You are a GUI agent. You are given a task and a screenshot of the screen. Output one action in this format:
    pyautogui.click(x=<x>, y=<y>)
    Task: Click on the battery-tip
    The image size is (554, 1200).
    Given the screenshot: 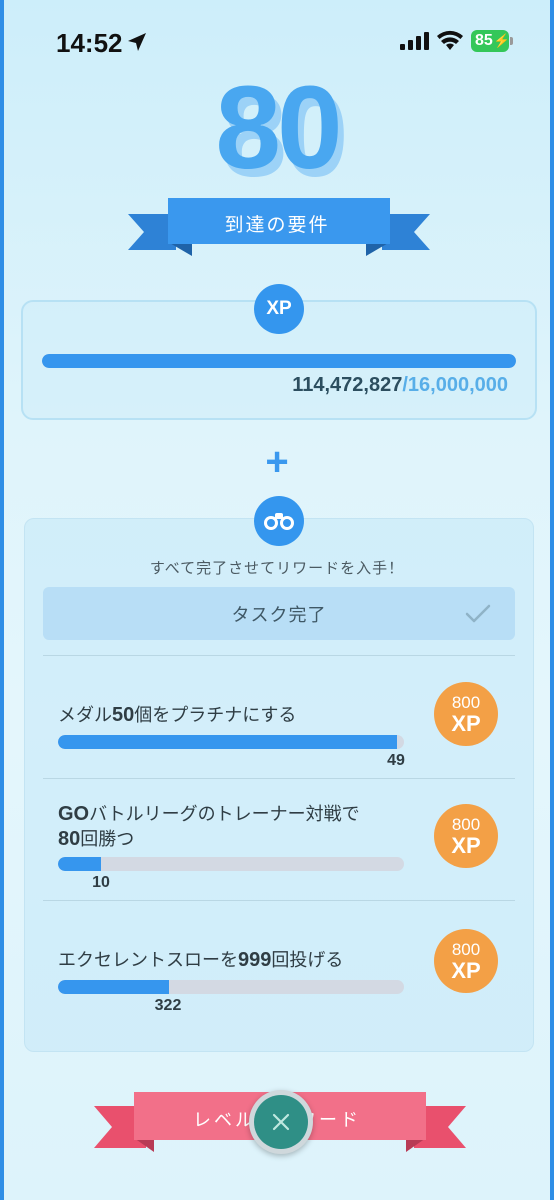 What is the action you would take?
    pyautogui.click(x=511, y=41)
    